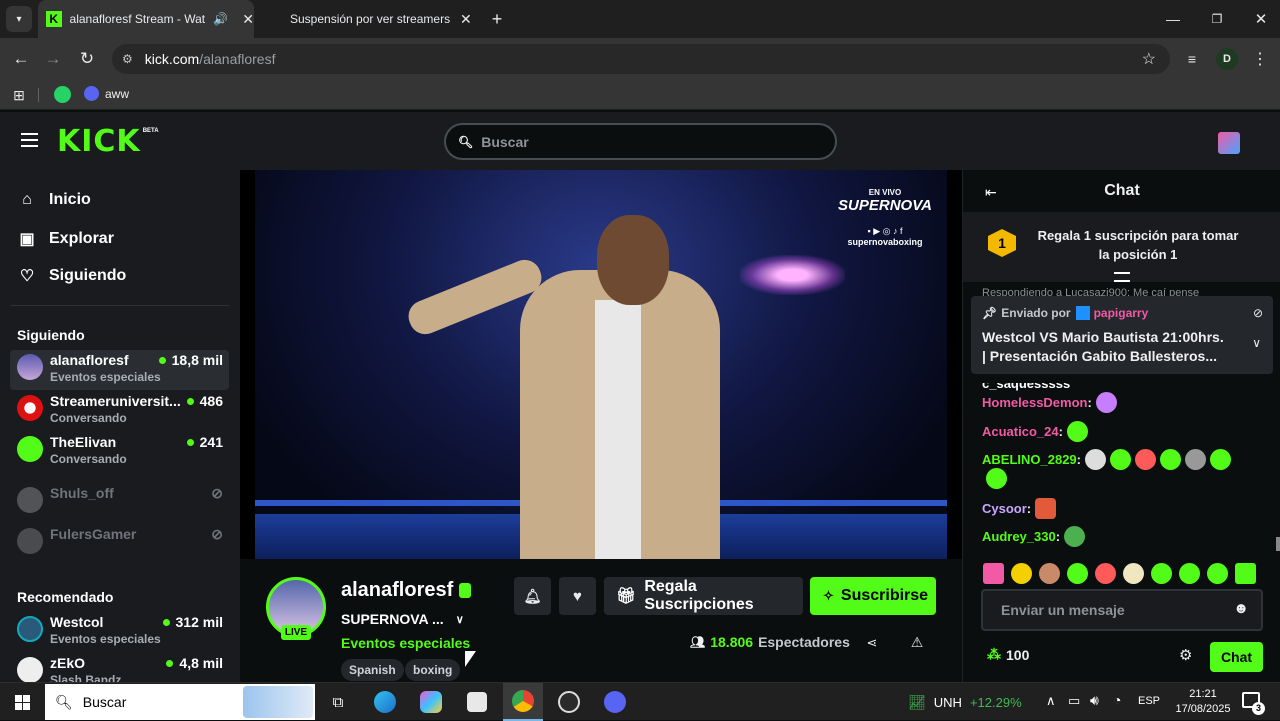 The height and width of the screenshot is (721, 1280). What do you see at coordinates (127, 59) in the screenshot?
I see `site-info-icon: ⚙` at bounding box center [127, 59].